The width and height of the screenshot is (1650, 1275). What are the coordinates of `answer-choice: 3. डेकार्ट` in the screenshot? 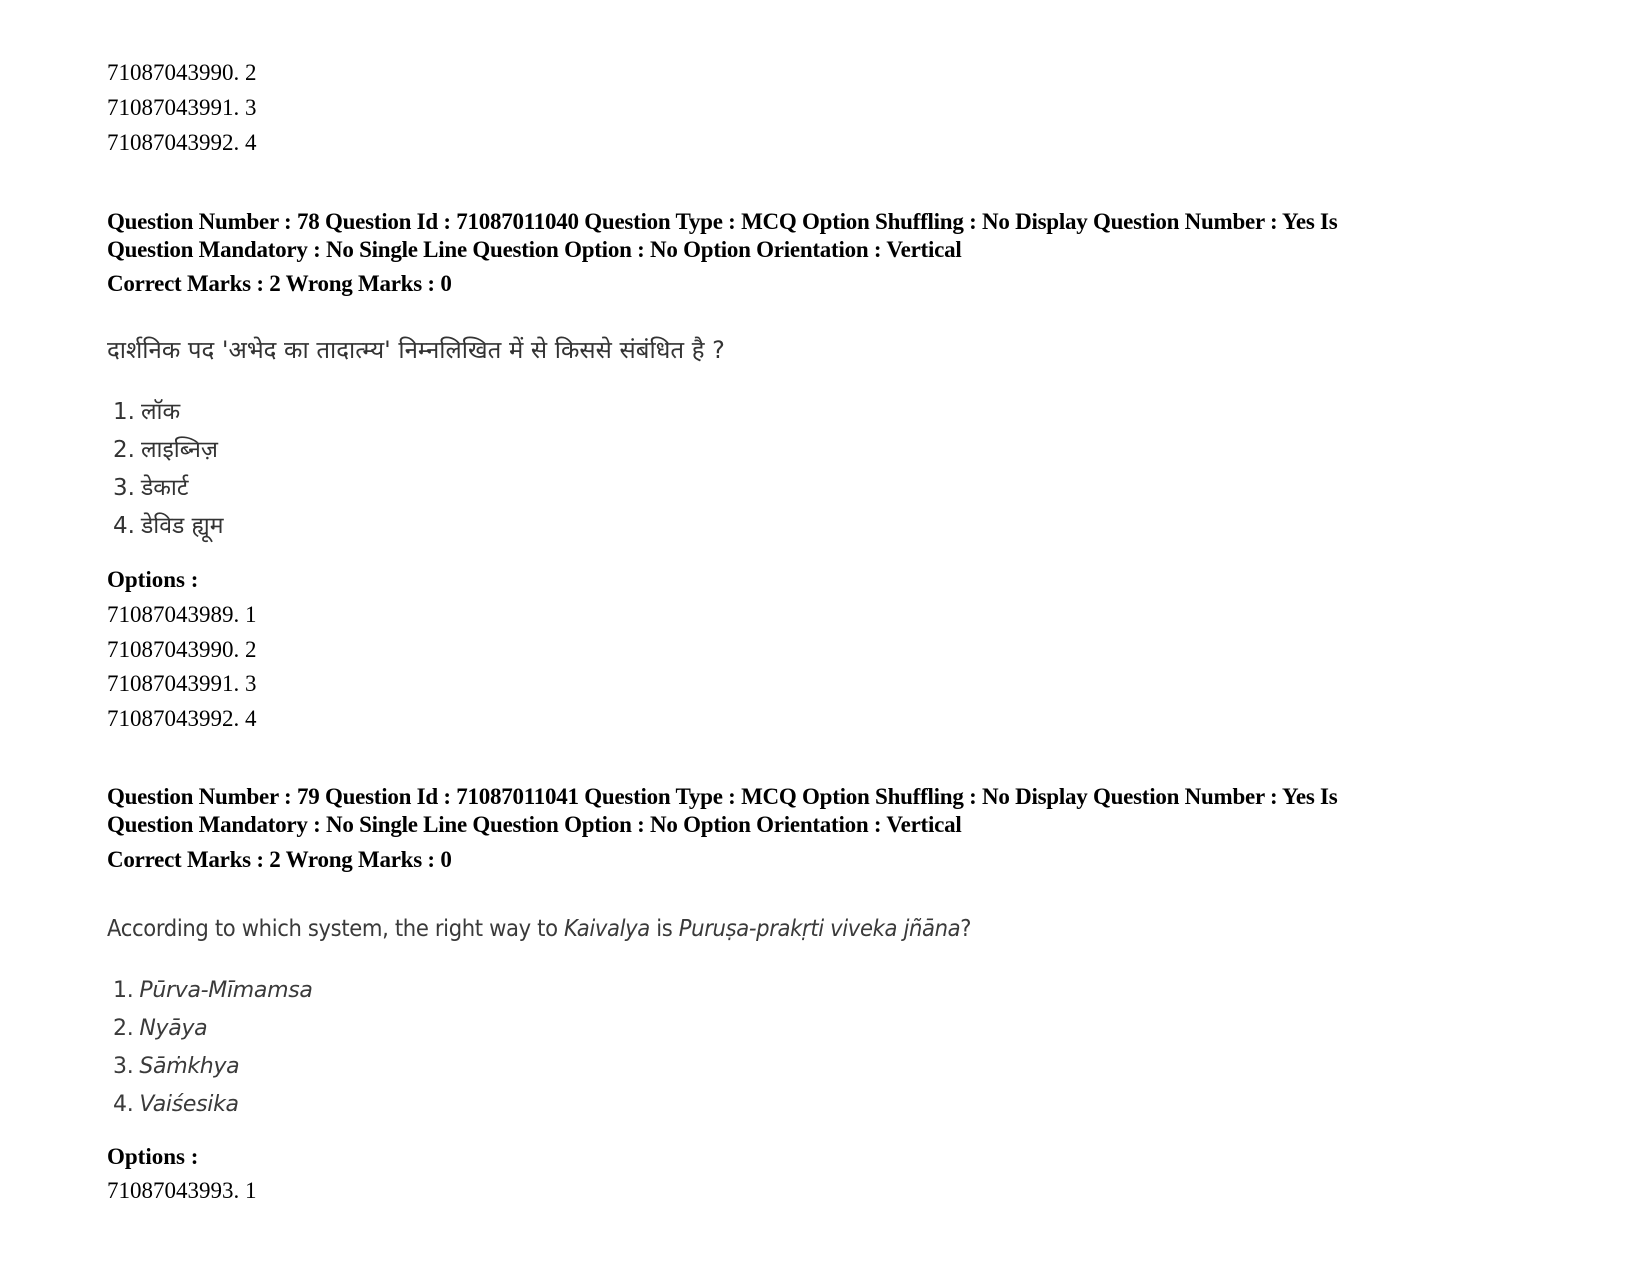 It's located at (150, 488).